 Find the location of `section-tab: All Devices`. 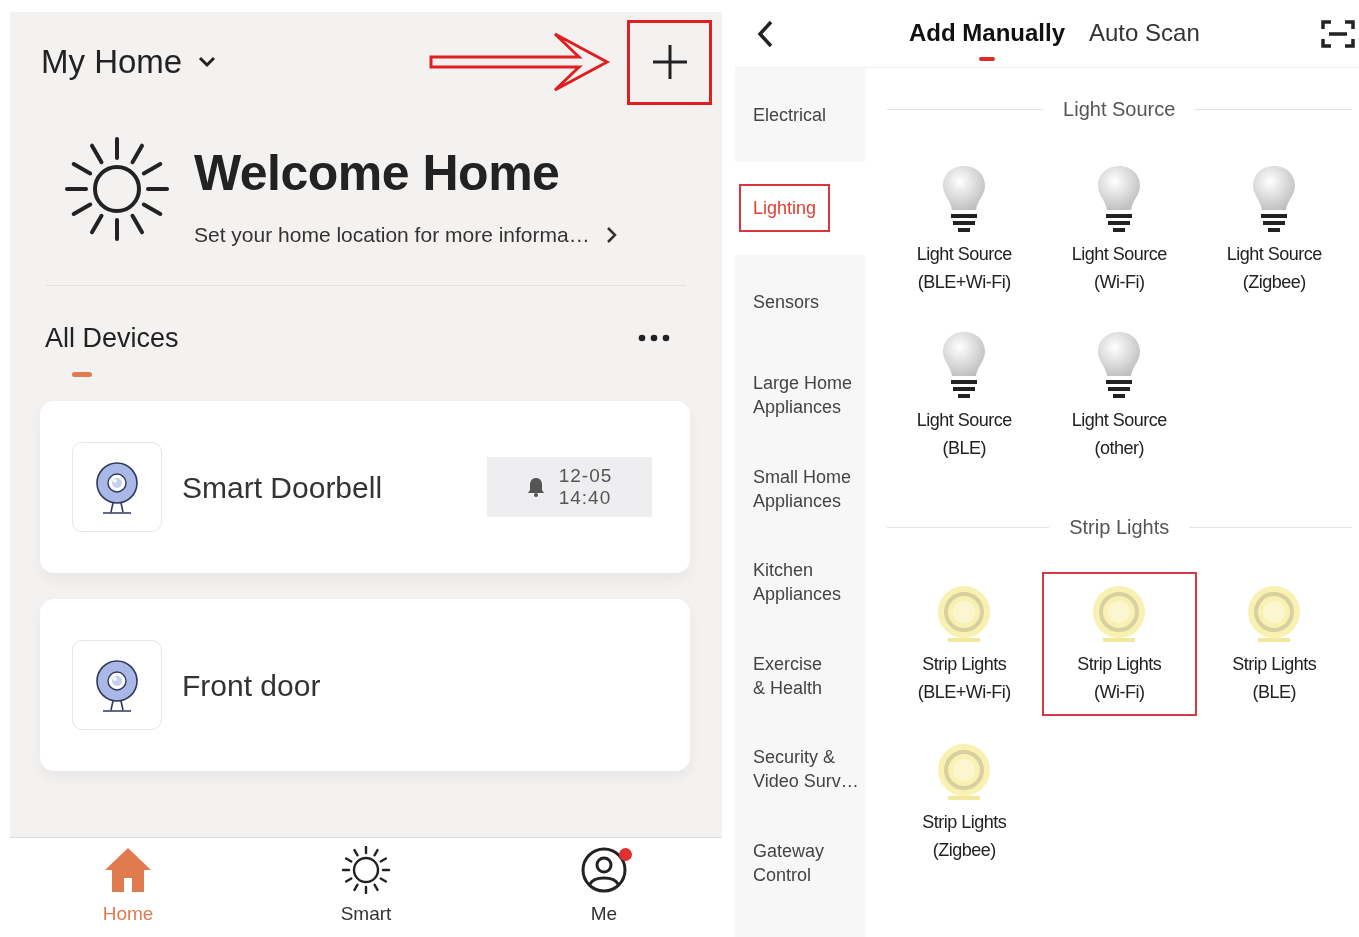

section-tab: All Devices is located at coordinates (112, 337).